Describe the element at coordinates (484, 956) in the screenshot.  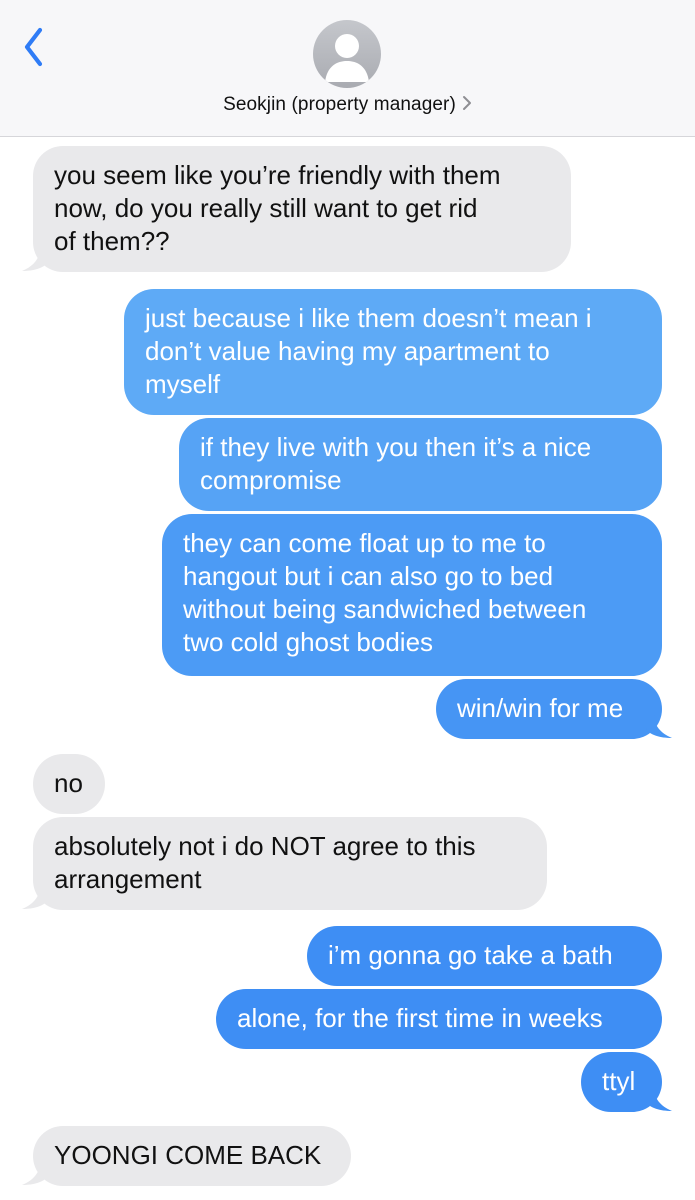
I see `outgoing-message: i’m gonna go take a bath` at that location.